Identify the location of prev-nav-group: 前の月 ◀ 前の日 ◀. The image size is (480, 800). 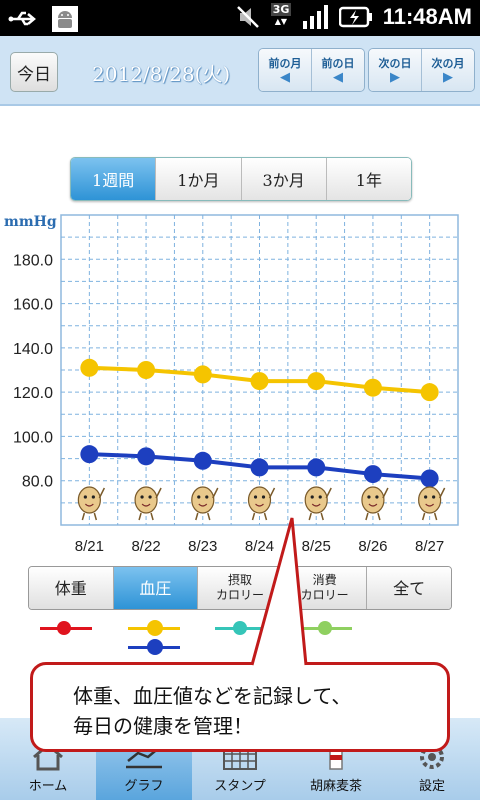
(311, 70).